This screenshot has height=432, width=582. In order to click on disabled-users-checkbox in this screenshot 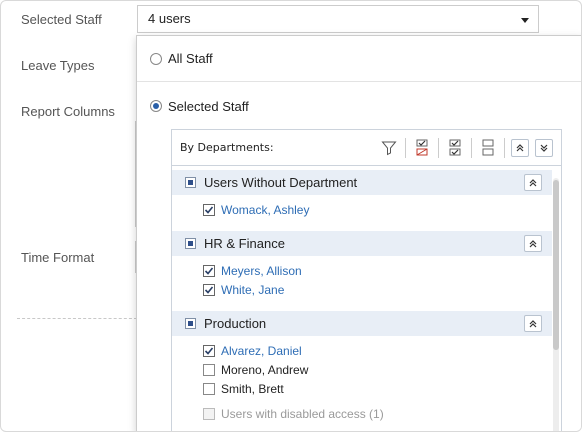, I will do `click(209, 414)`.